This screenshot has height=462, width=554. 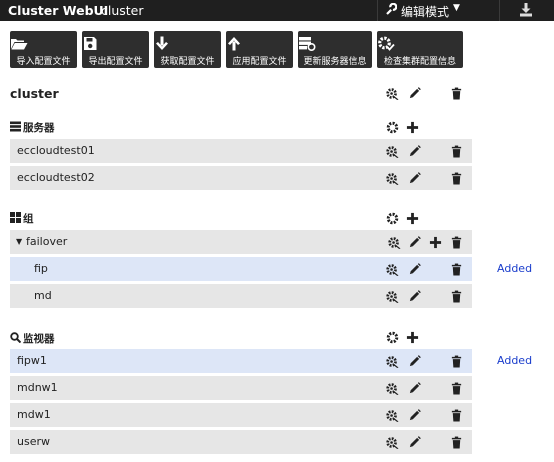 What do you see at coordinates (34, 414) in the screenshot?
I see `monitor-name: mdw1` at bounding box center [34, 414].